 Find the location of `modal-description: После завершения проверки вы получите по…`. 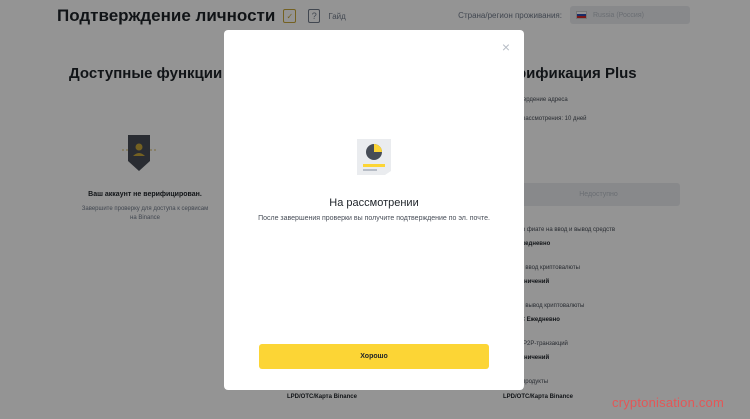

modal-description: После завершения проверки вы получите по… is located at coordinates (374, 218).